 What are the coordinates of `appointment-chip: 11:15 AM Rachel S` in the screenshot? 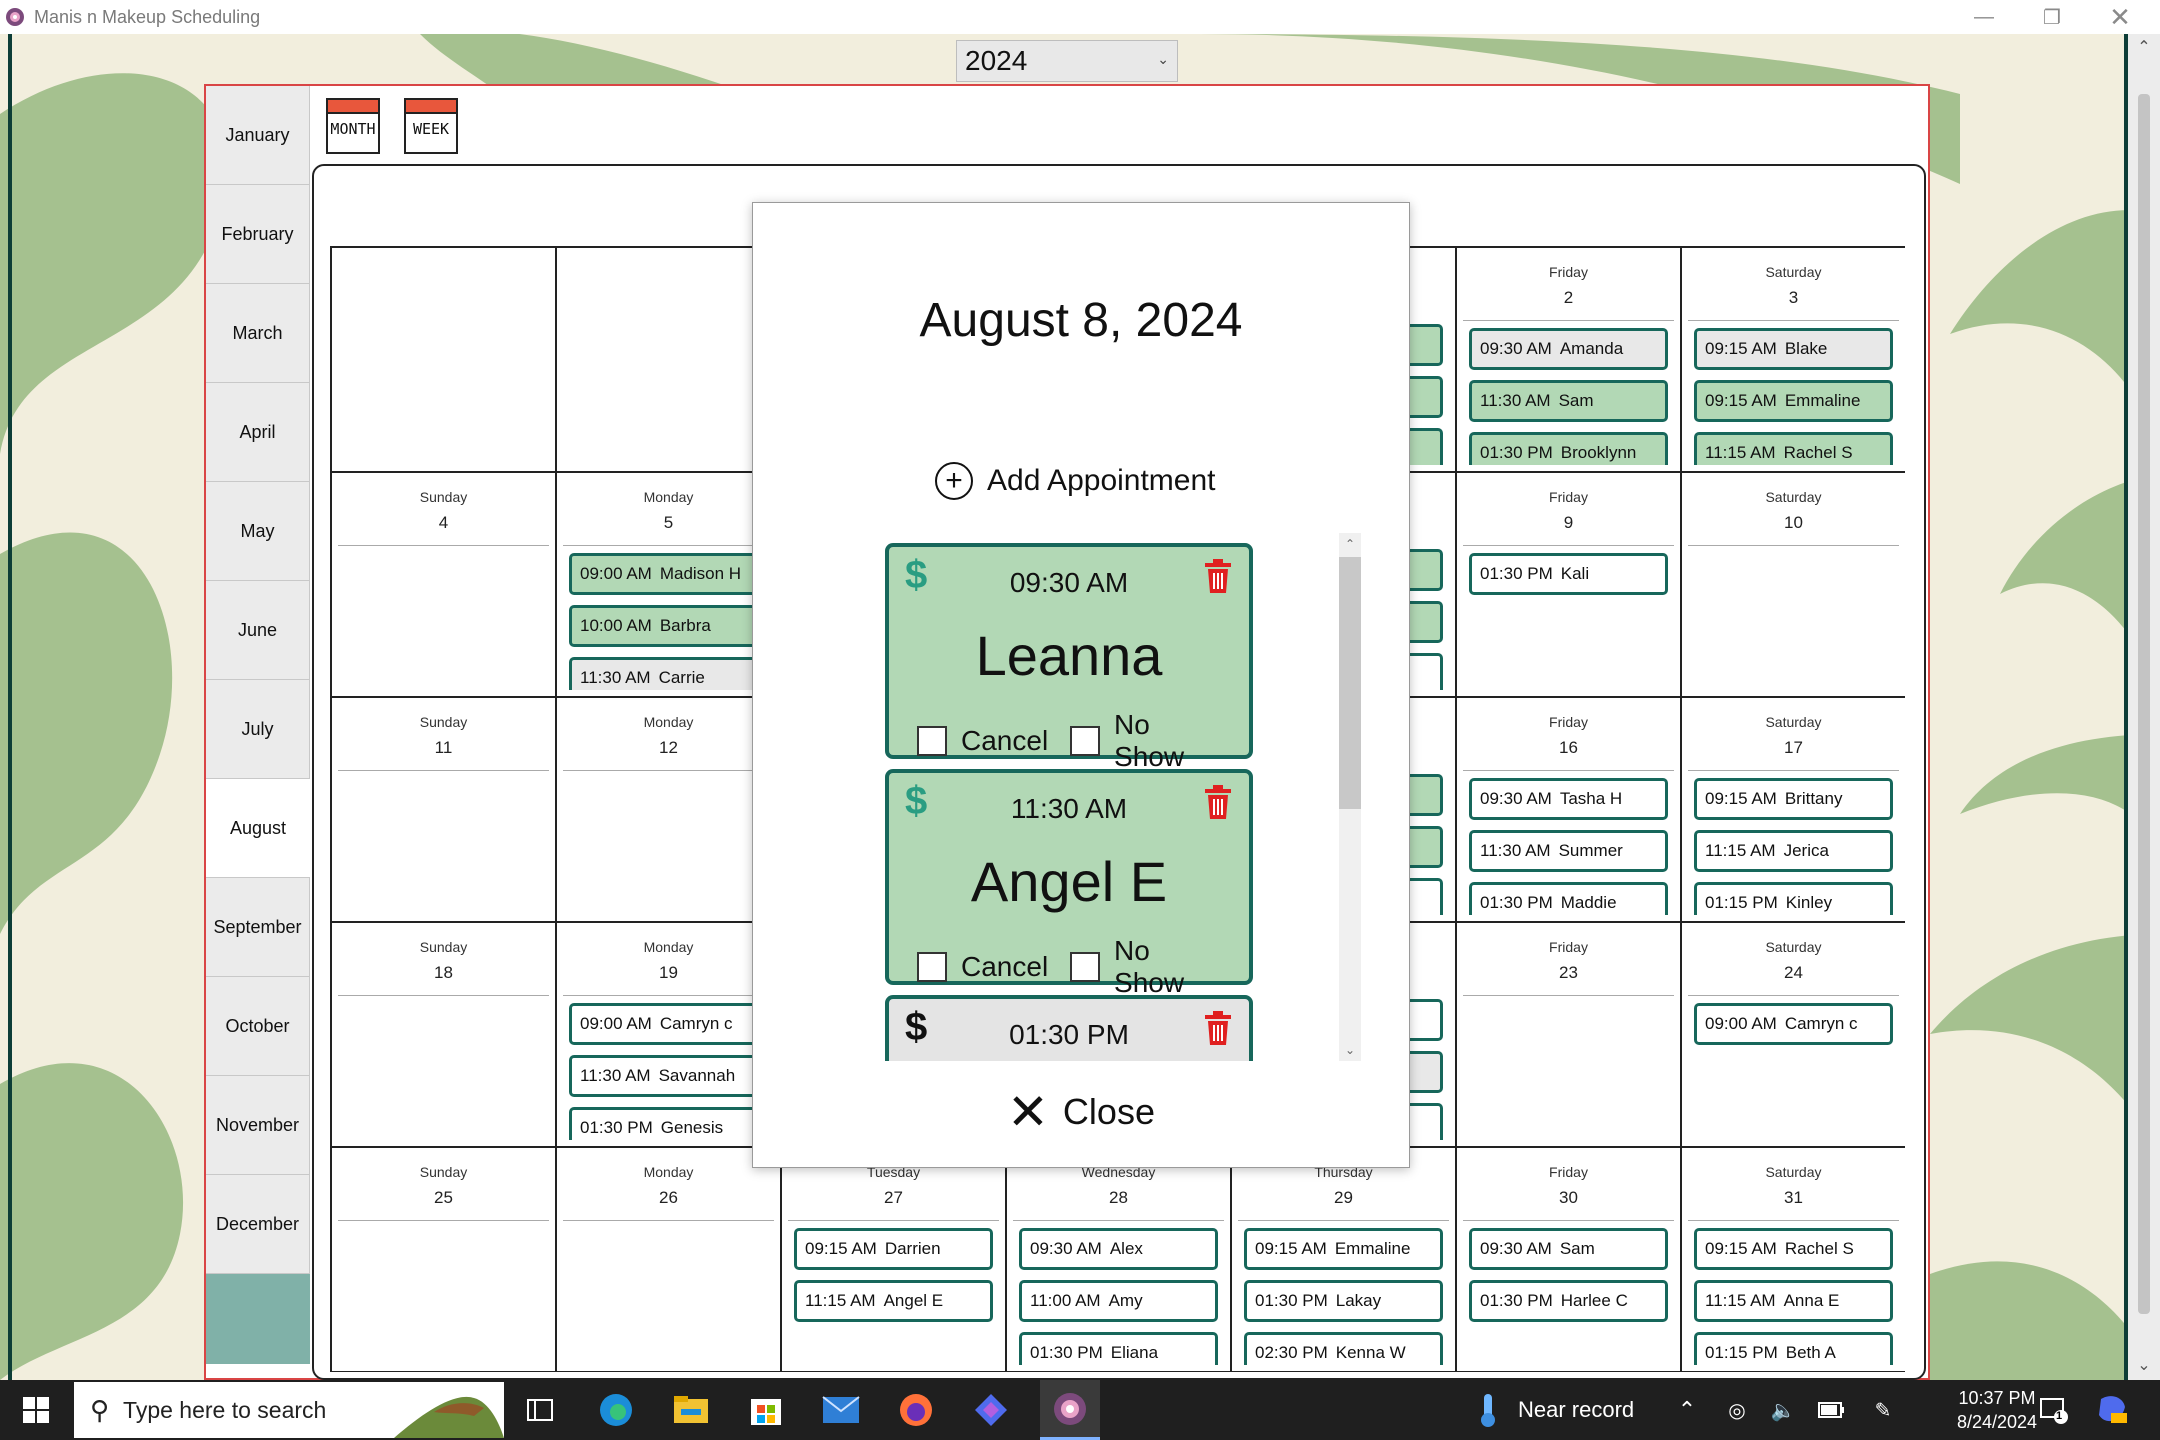 It's located at (1793, 448).